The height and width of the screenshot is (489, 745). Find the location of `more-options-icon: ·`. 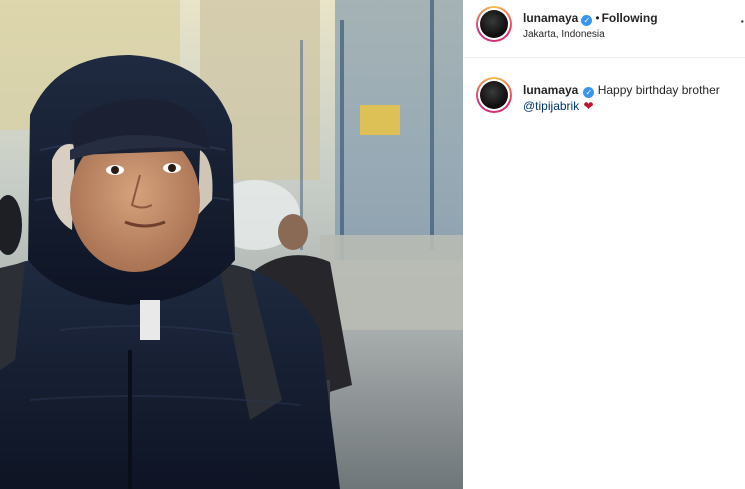

more-options-icon: · is located at coordinates (741, 21).